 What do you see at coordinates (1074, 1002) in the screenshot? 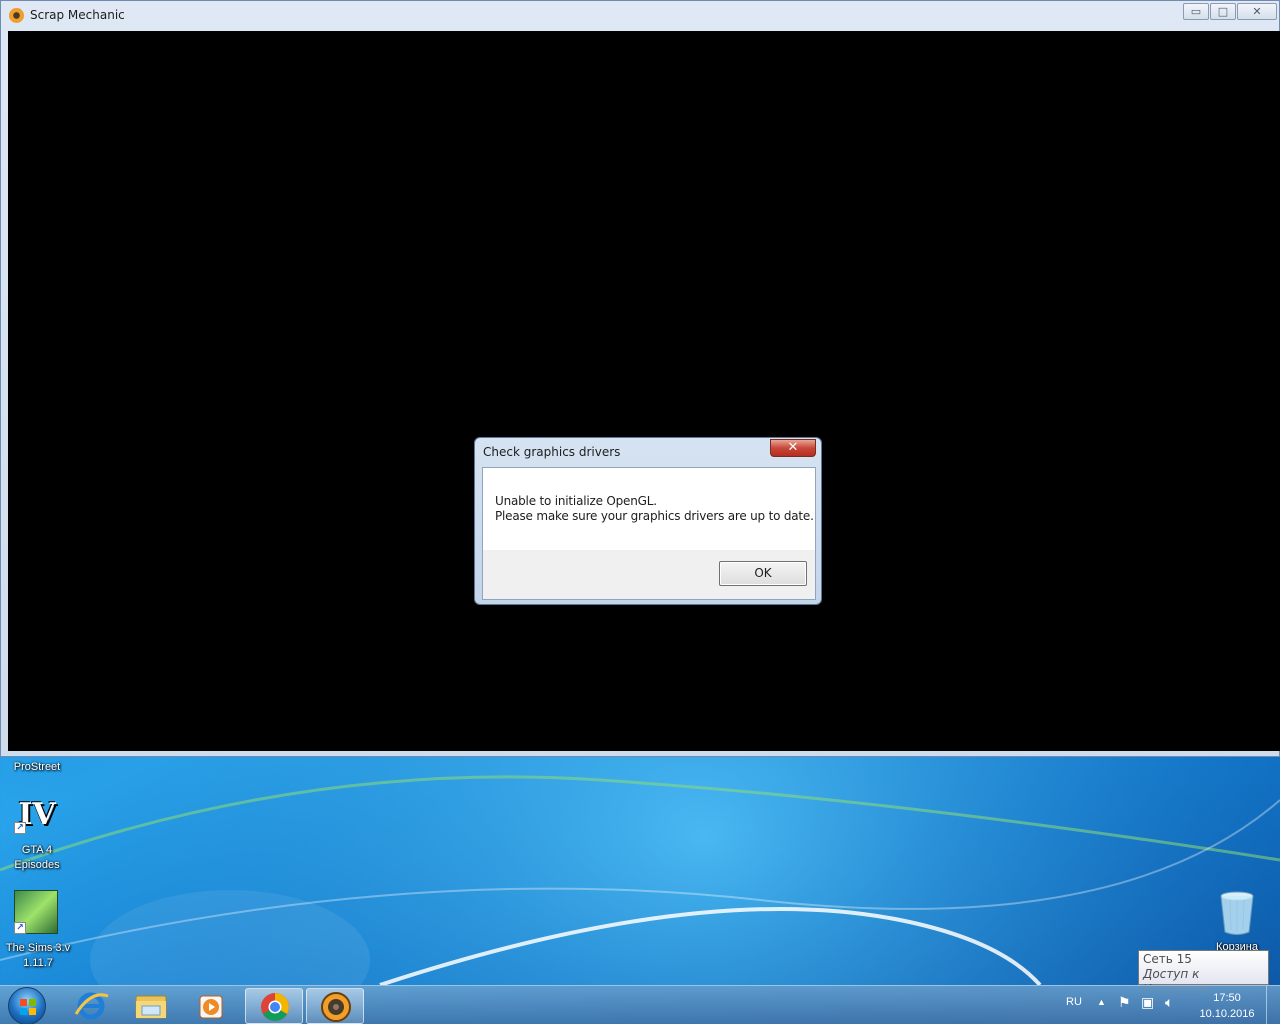
I see `language-indicator: RU` at bounding box center [1074, 1002].